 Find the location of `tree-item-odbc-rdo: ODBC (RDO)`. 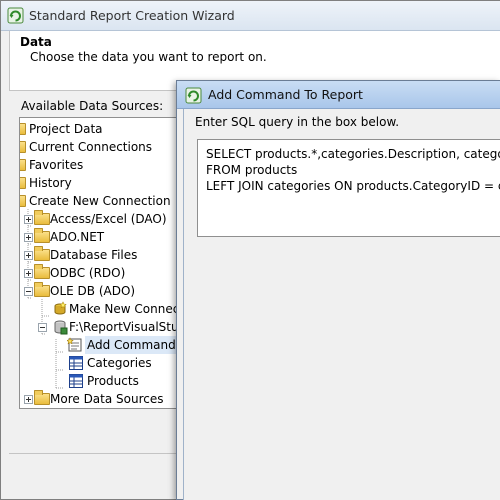

tree-item-odbc-rdo: ODBC (RDO) is located at coordinates (101, 273).